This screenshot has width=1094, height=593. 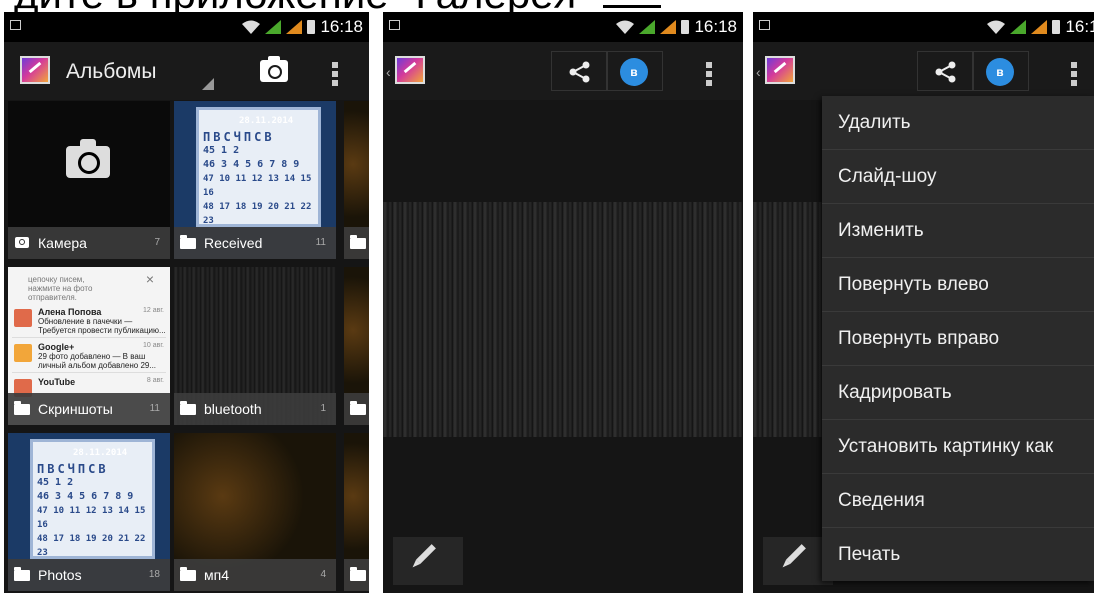 I want to click on edit-button, so click(x=428, y=561).